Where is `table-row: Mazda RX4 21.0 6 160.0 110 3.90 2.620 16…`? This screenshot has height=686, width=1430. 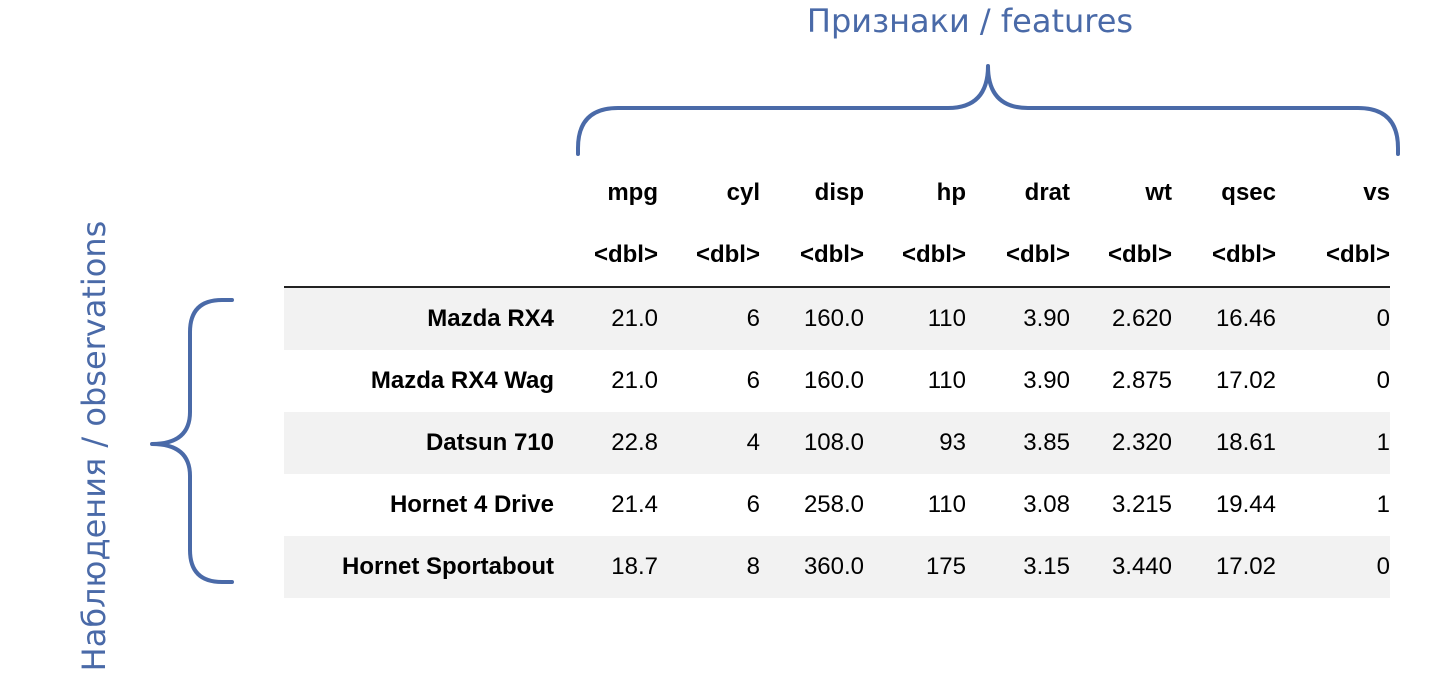 table-row: Mazda RX4 21.0 6 160.0 110 3.90 2.620 16… is located at coordinates (837, 318).